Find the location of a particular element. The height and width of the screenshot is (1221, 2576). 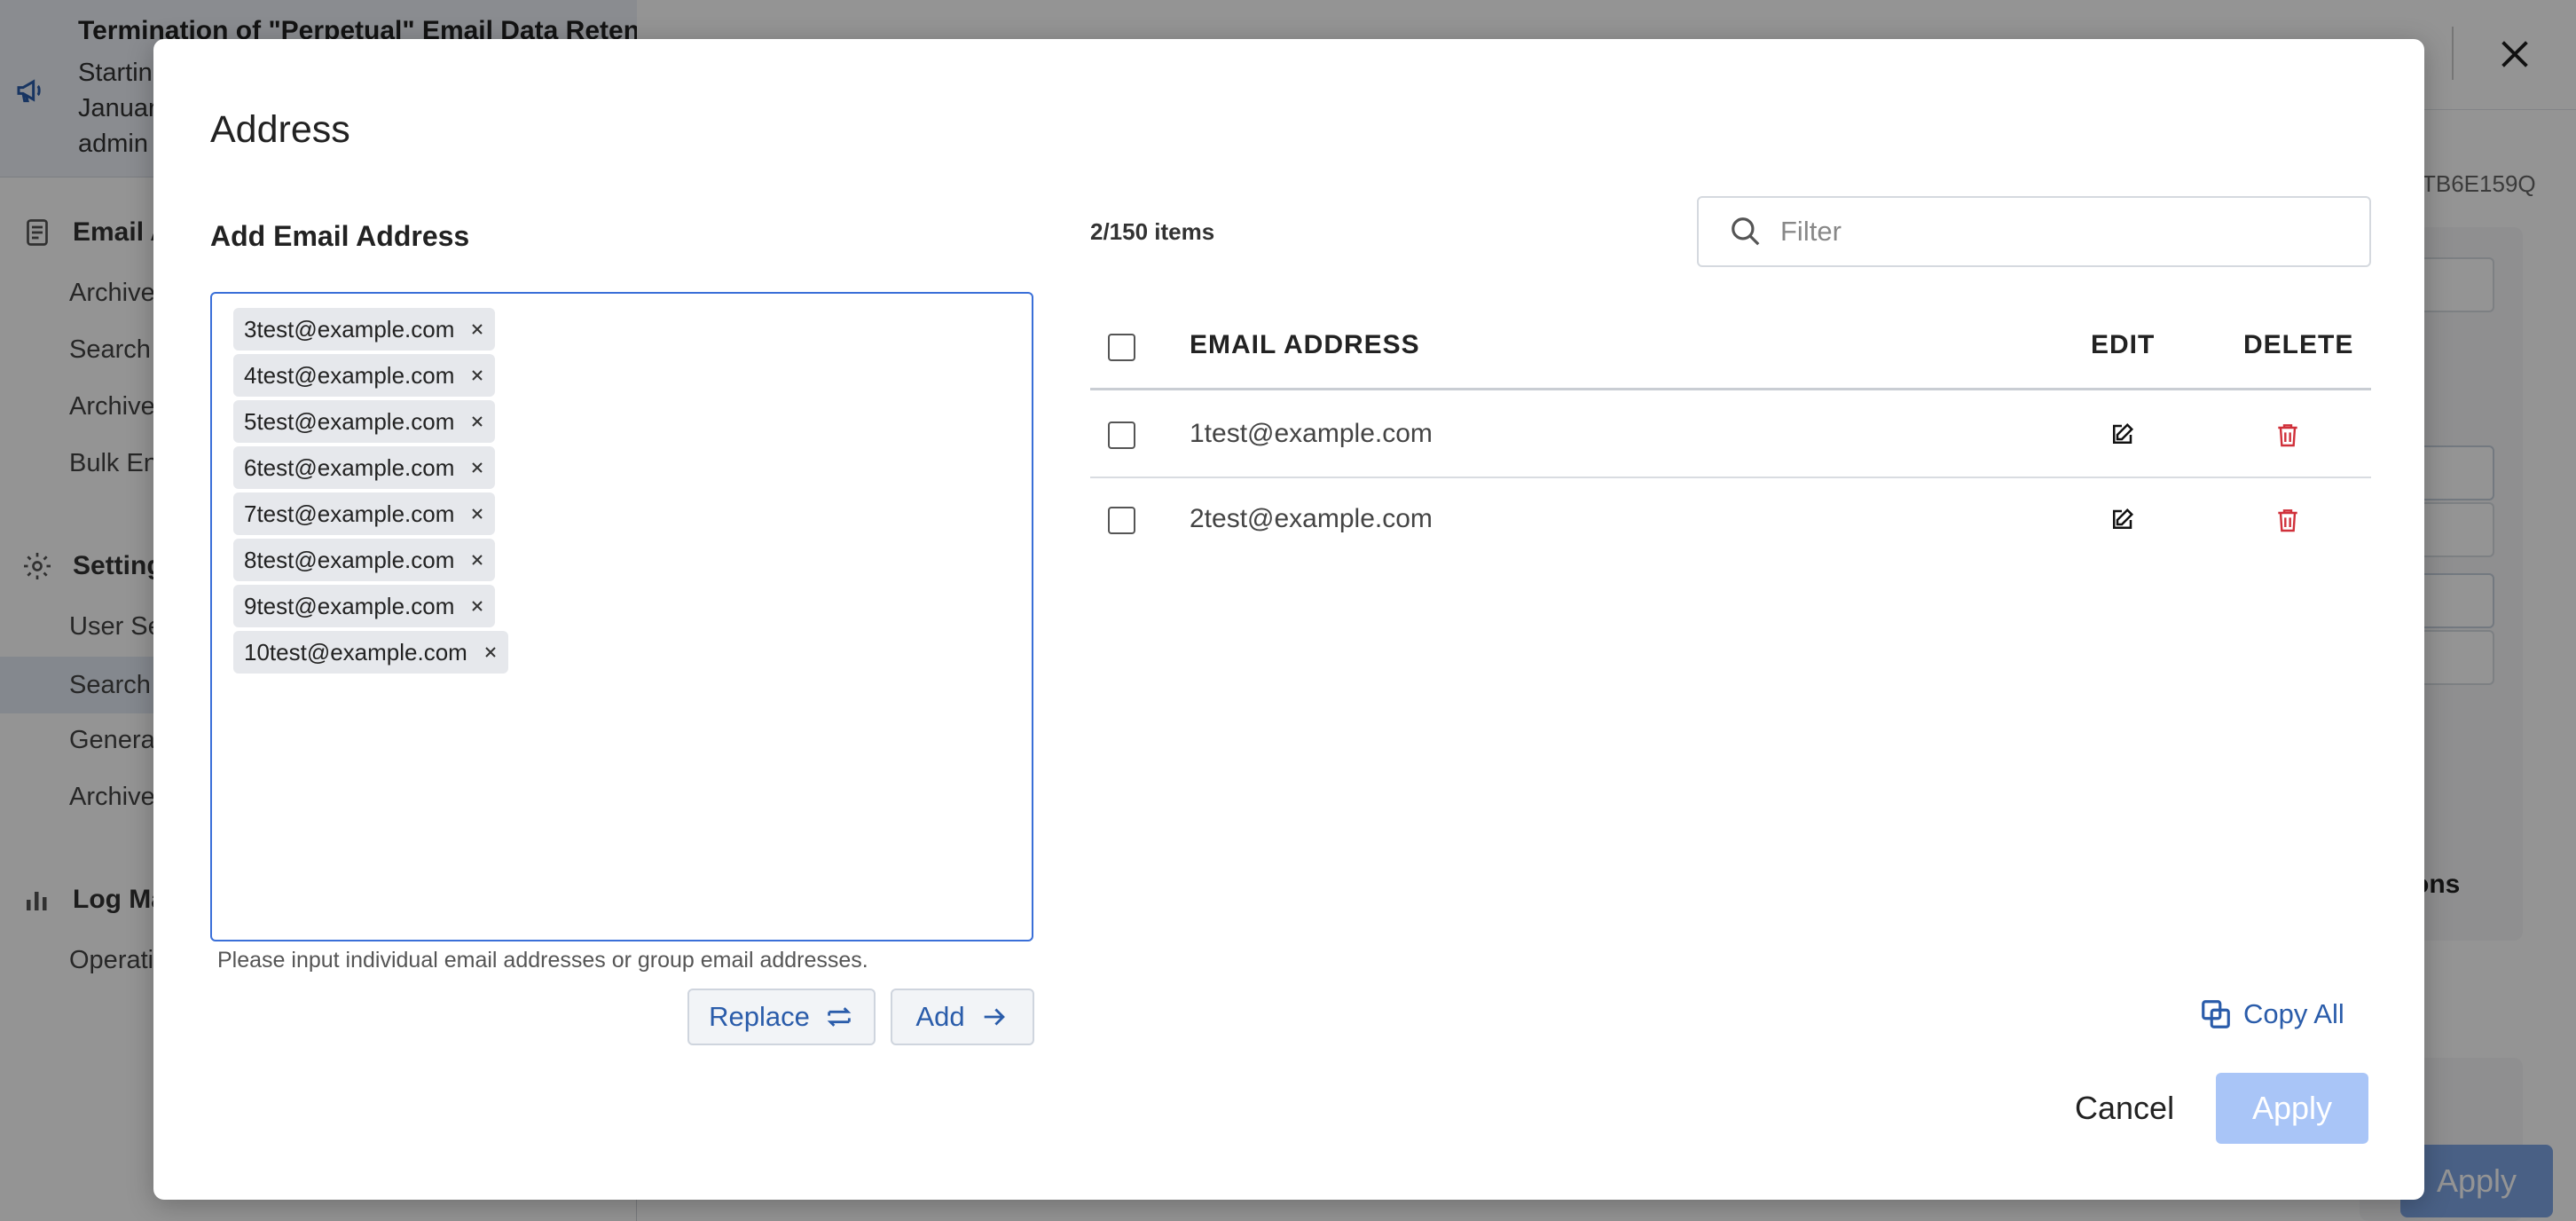

email-chip: 6test@example.com is located at coordinates (364, 467).